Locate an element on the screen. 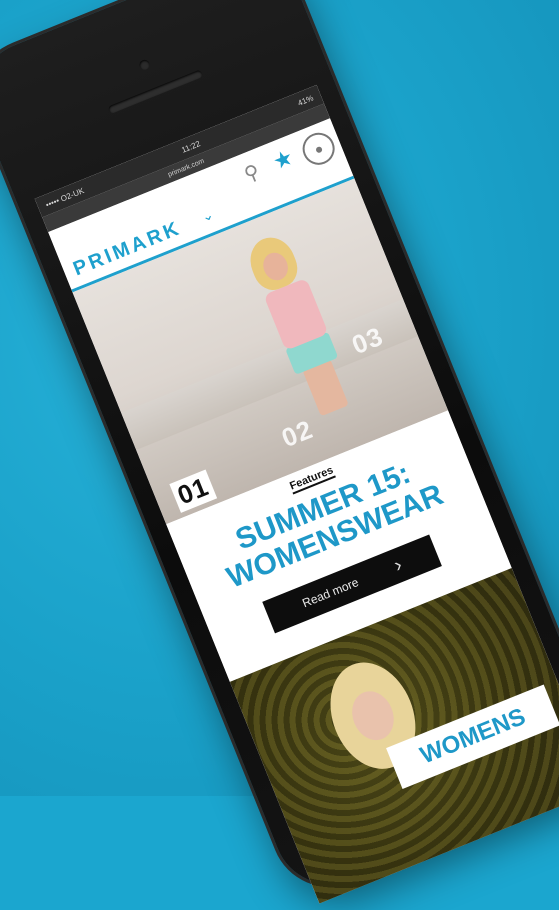  account-icon: ● is located at coordinates (318, 148).